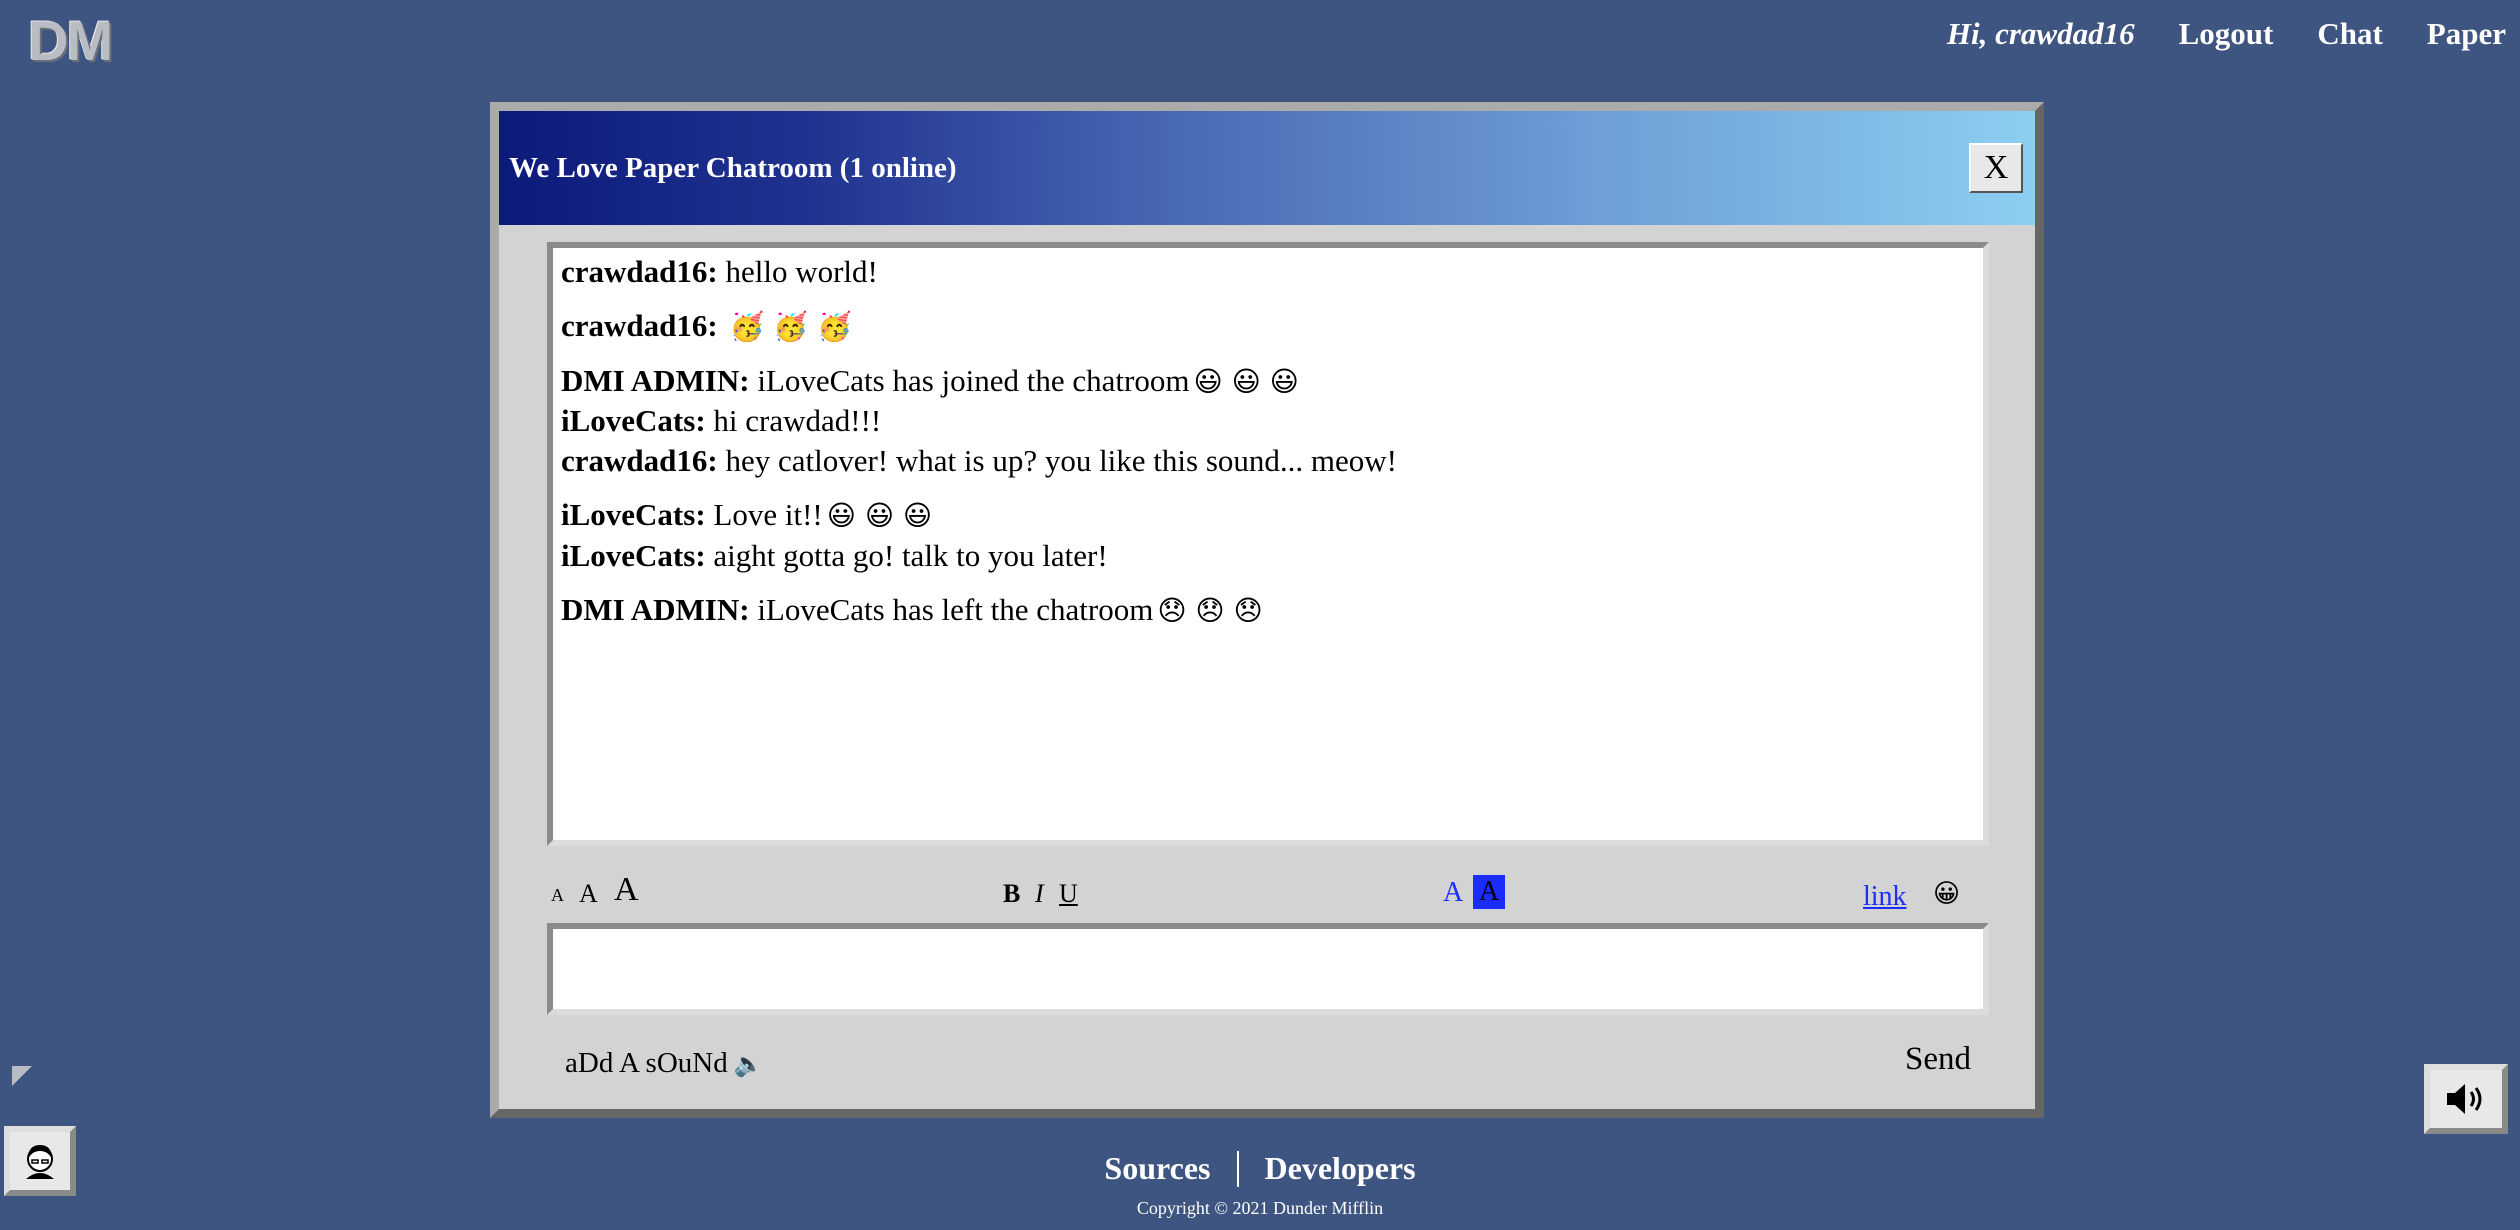  Describe the element at coordinates (1268, 969) in the screenshot. I see `message-input` at that location.